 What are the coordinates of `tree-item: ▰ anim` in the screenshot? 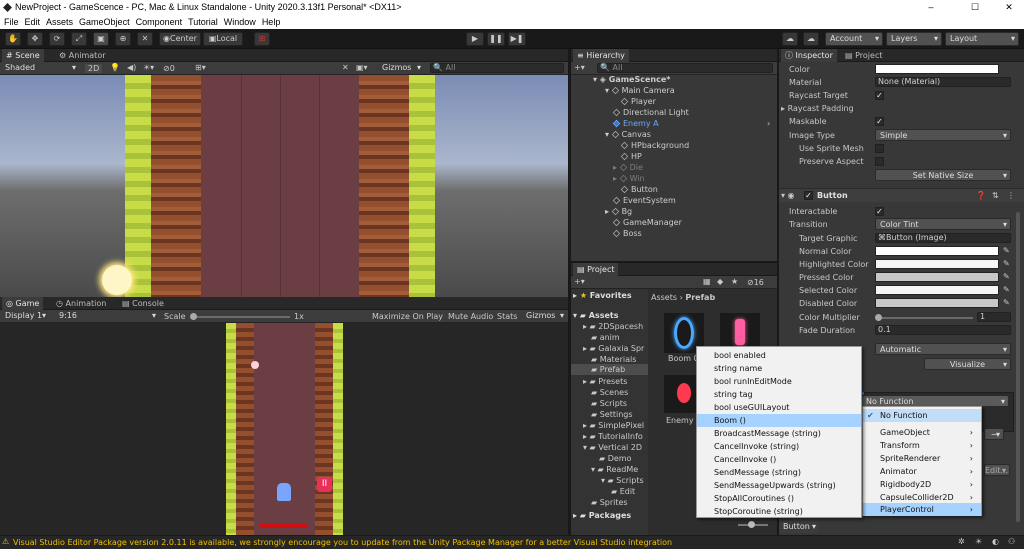 It's located at (605, 337).